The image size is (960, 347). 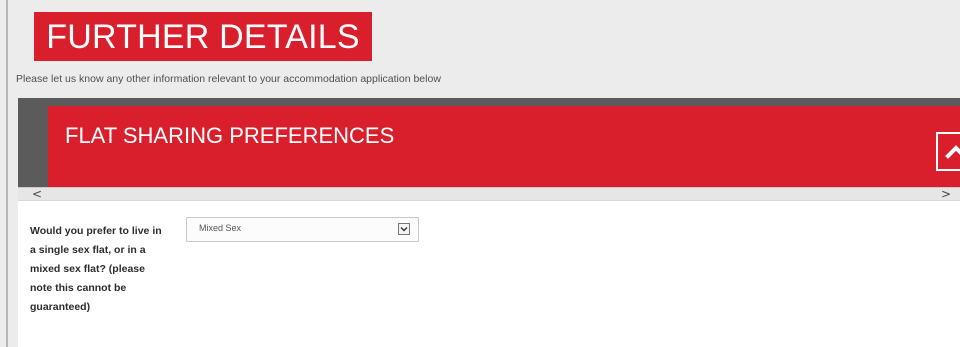 I want to click on horizontal-scrollbar: < >, so click(x=489, y=194).